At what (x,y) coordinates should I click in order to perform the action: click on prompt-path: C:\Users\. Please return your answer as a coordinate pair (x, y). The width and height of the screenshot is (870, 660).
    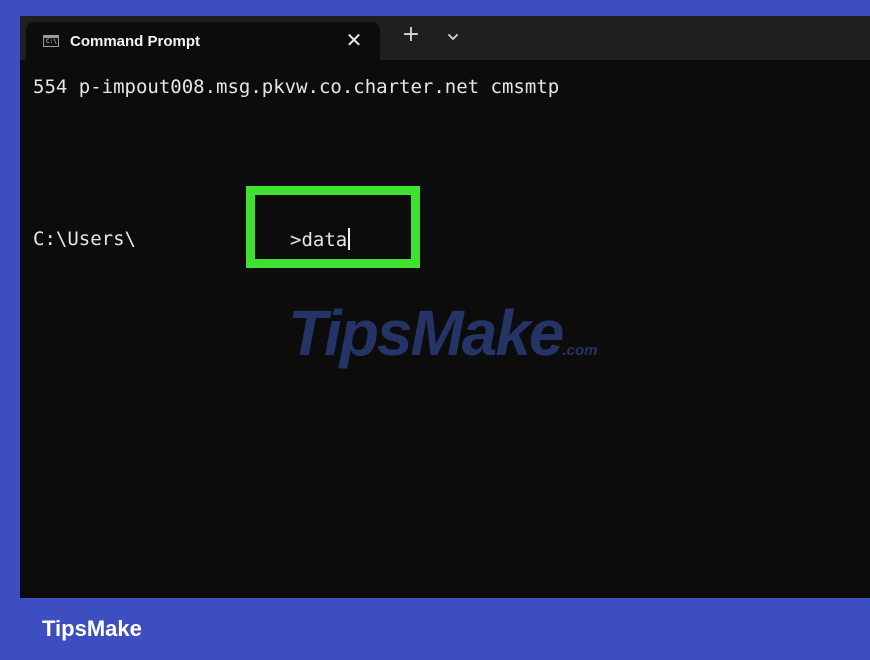
    Looking at the image, I should click on (84, 239).